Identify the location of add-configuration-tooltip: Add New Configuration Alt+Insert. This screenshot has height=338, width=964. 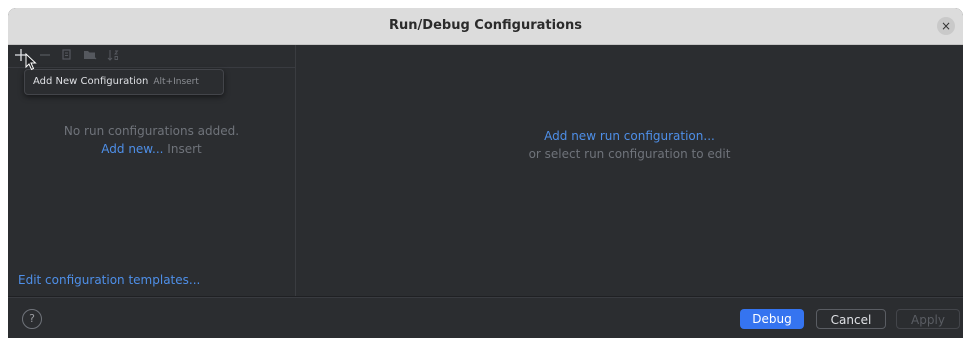
(124, 82).